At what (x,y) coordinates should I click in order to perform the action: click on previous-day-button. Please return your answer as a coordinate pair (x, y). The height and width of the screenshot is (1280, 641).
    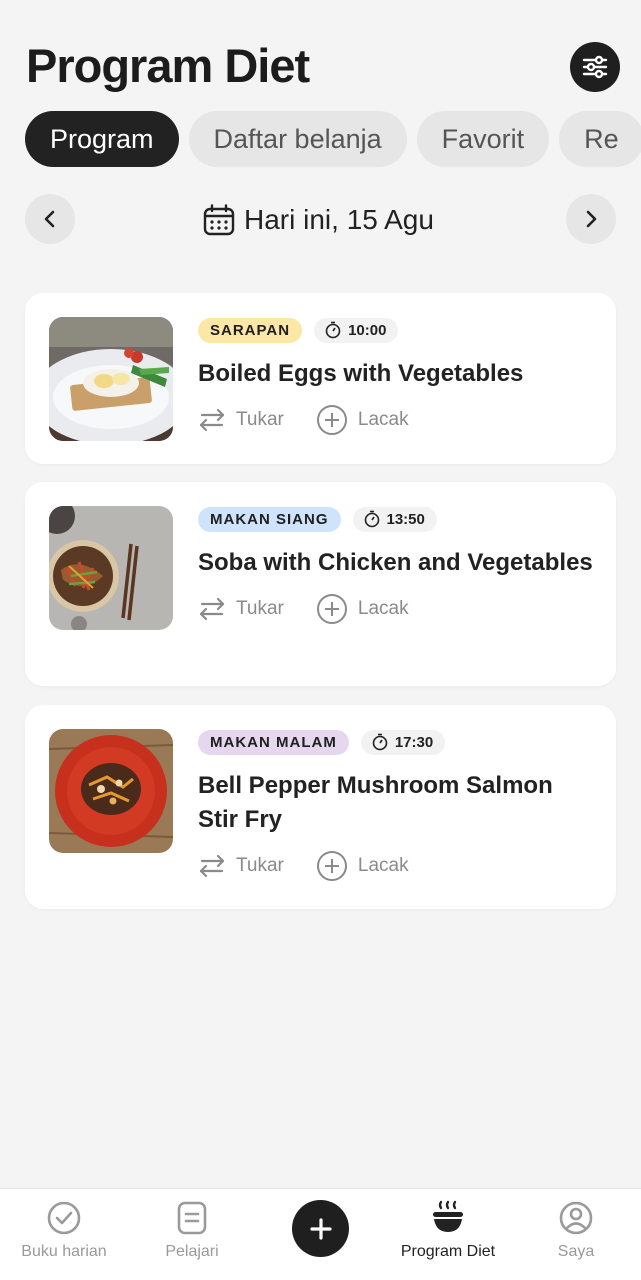
    Looking at the image, I should click on (50, 219).